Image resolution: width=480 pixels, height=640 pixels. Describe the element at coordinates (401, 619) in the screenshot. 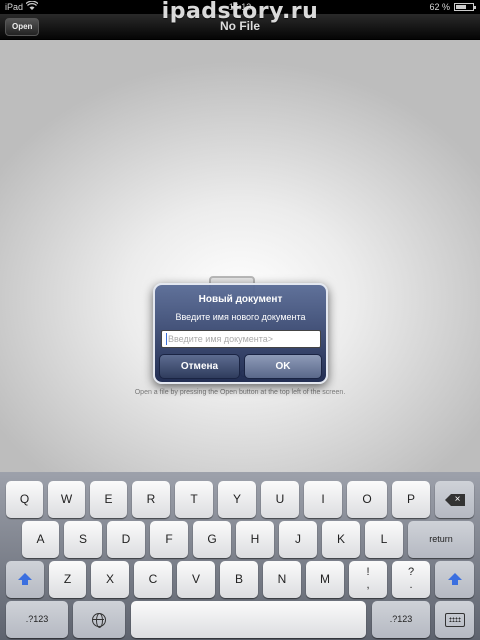

I see `numbers-key-right: .?123` at that location.